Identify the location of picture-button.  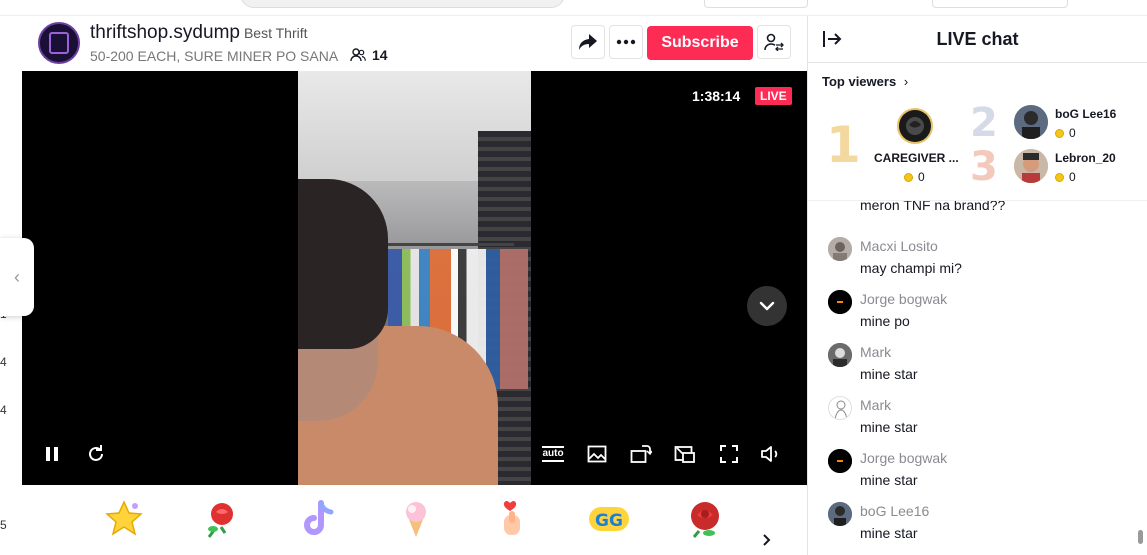
(597, 454).